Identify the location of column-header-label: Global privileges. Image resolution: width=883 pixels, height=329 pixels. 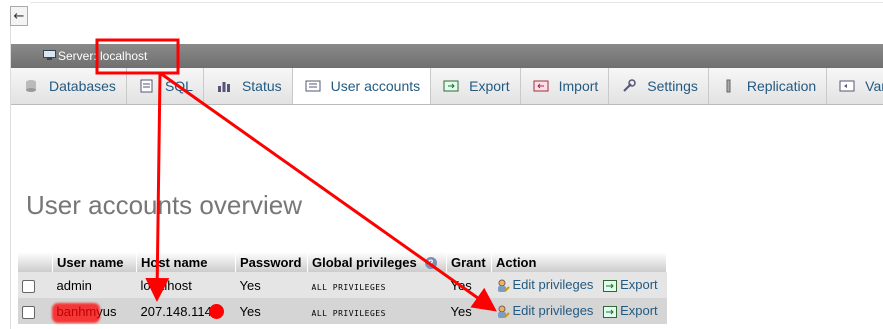
(364, 262).